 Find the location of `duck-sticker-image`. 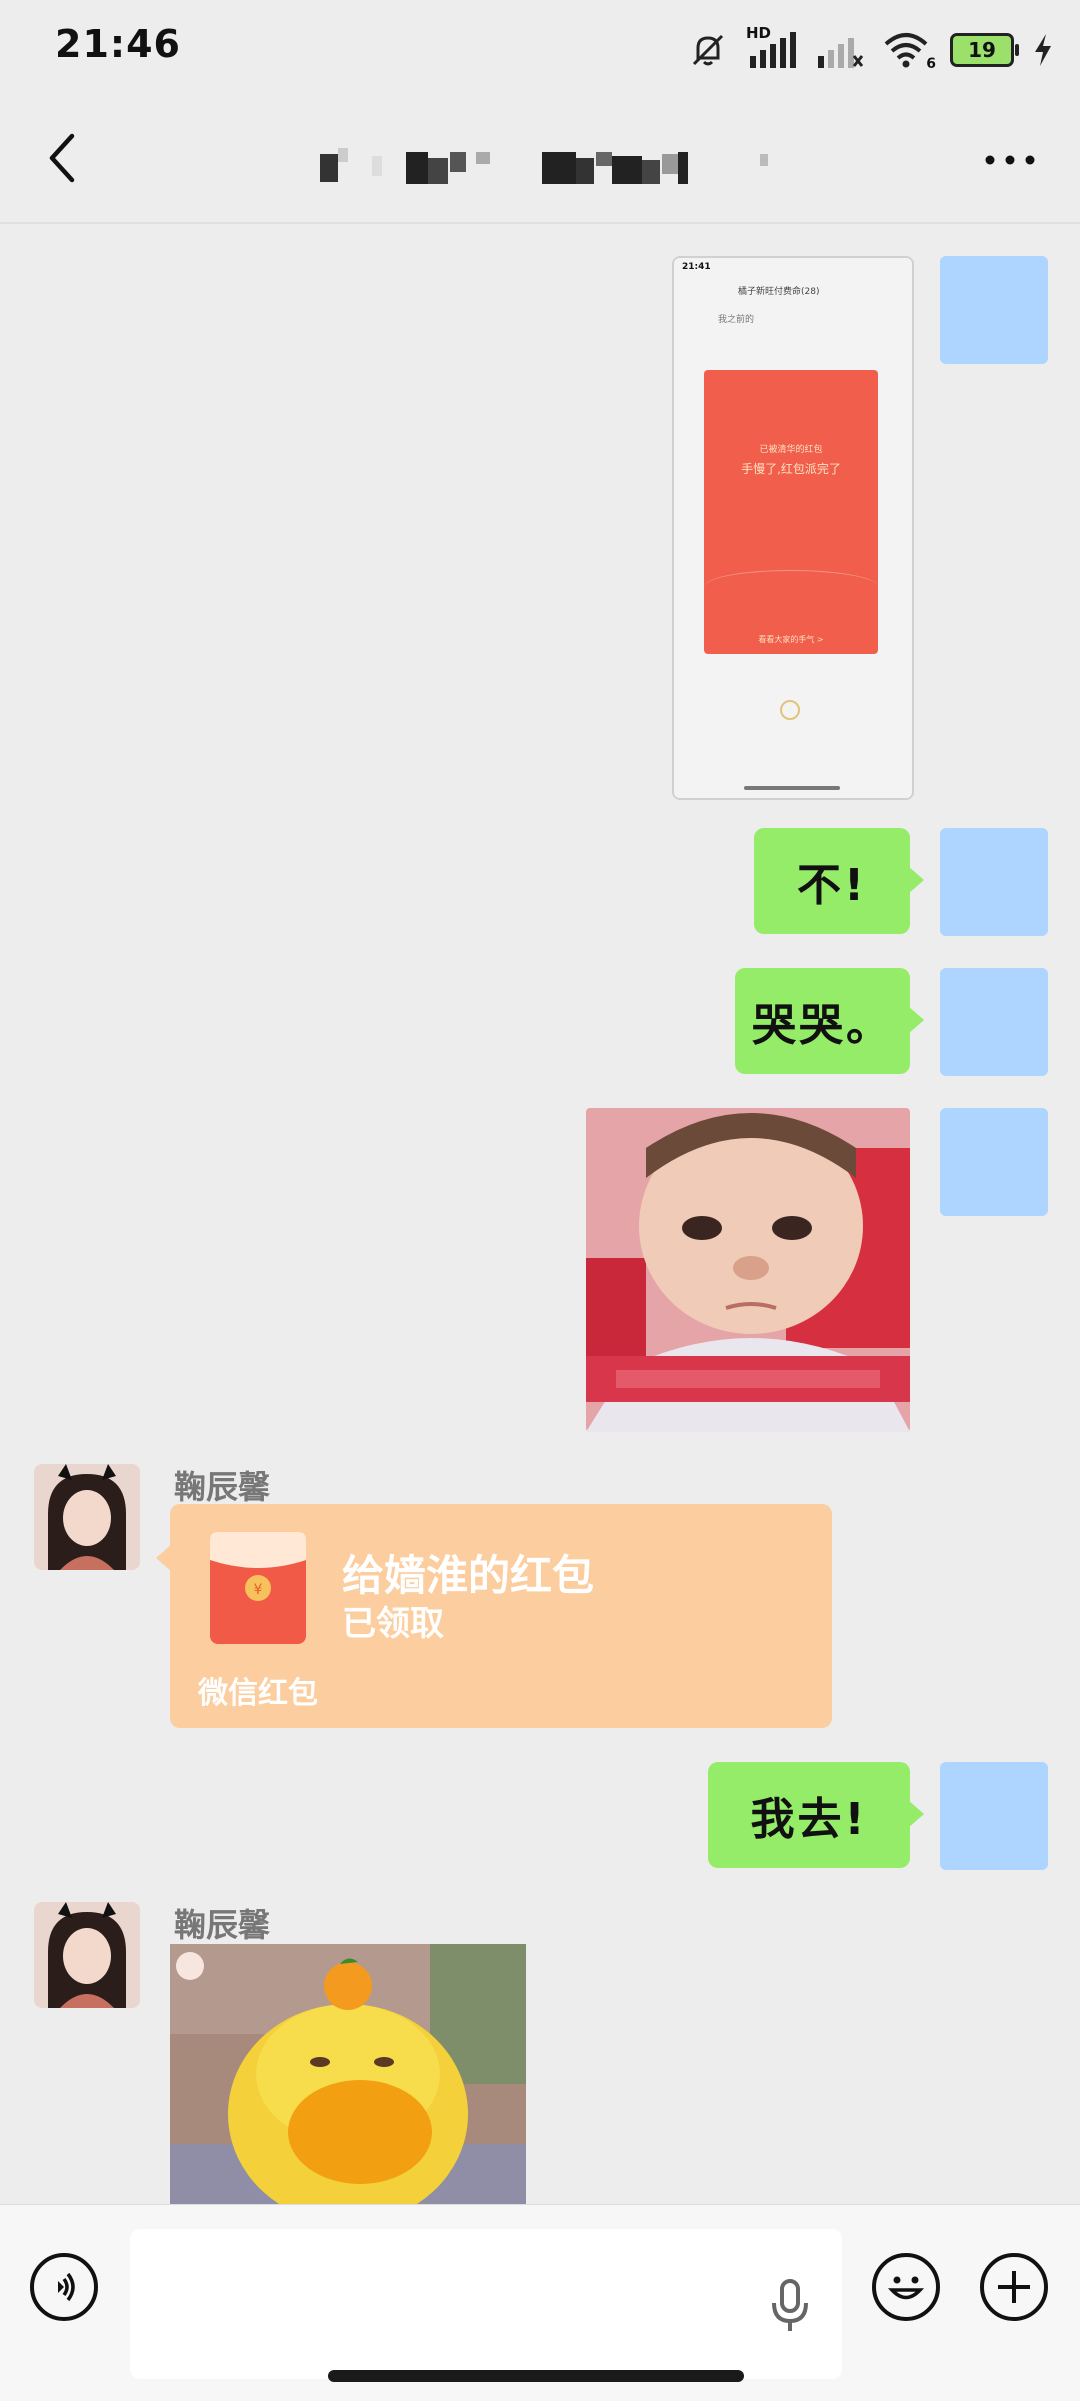

duck-sticker-image is located at coordinates (348, 2074).